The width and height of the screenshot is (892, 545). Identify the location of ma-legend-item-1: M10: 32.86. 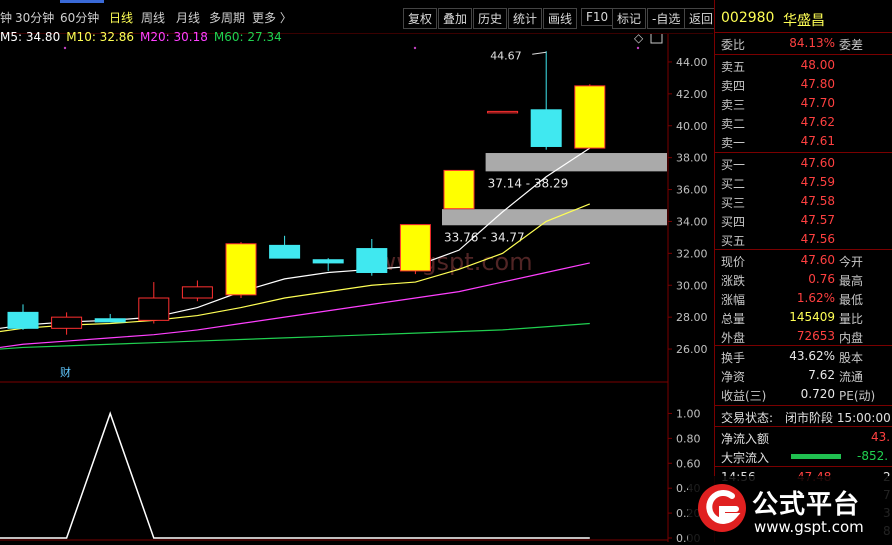
(100, 37).